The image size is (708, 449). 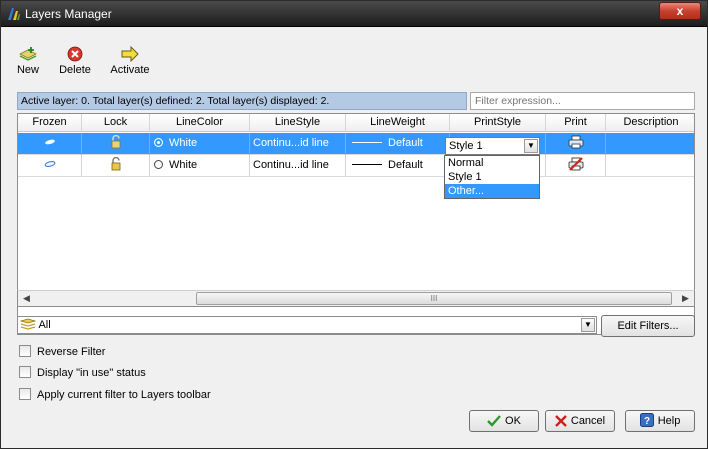 I want to click on option-style-1: Style 1, so click(x=492, y=177).